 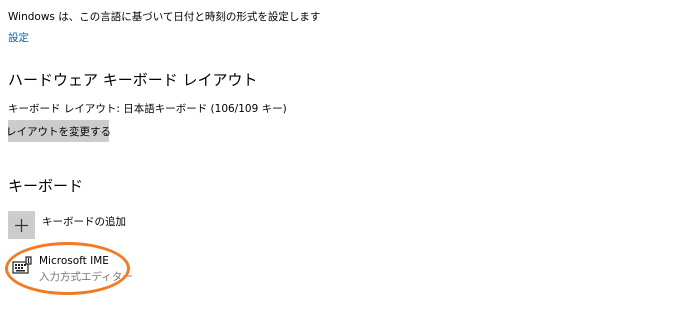 I want to click on plus-icon, so click(x=21, y=225).